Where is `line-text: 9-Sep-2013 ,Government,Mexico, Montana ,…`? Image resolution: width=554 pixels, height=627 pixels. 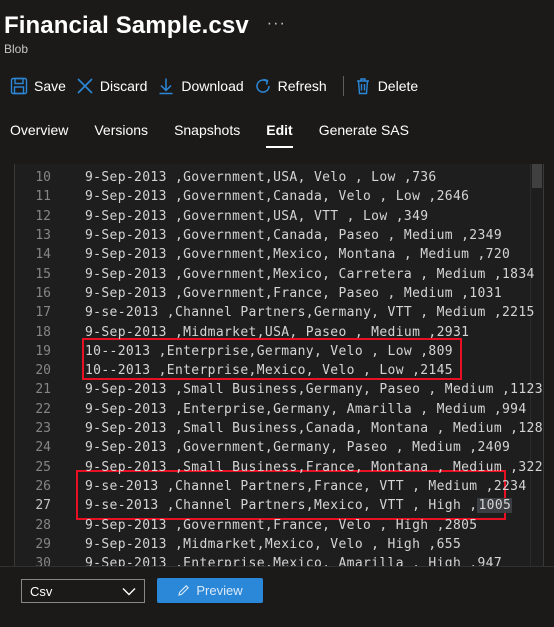
line-text: 9-Sep-2013 ,Government,Mexico, Montana ,… is located at coordinates (298, 255).